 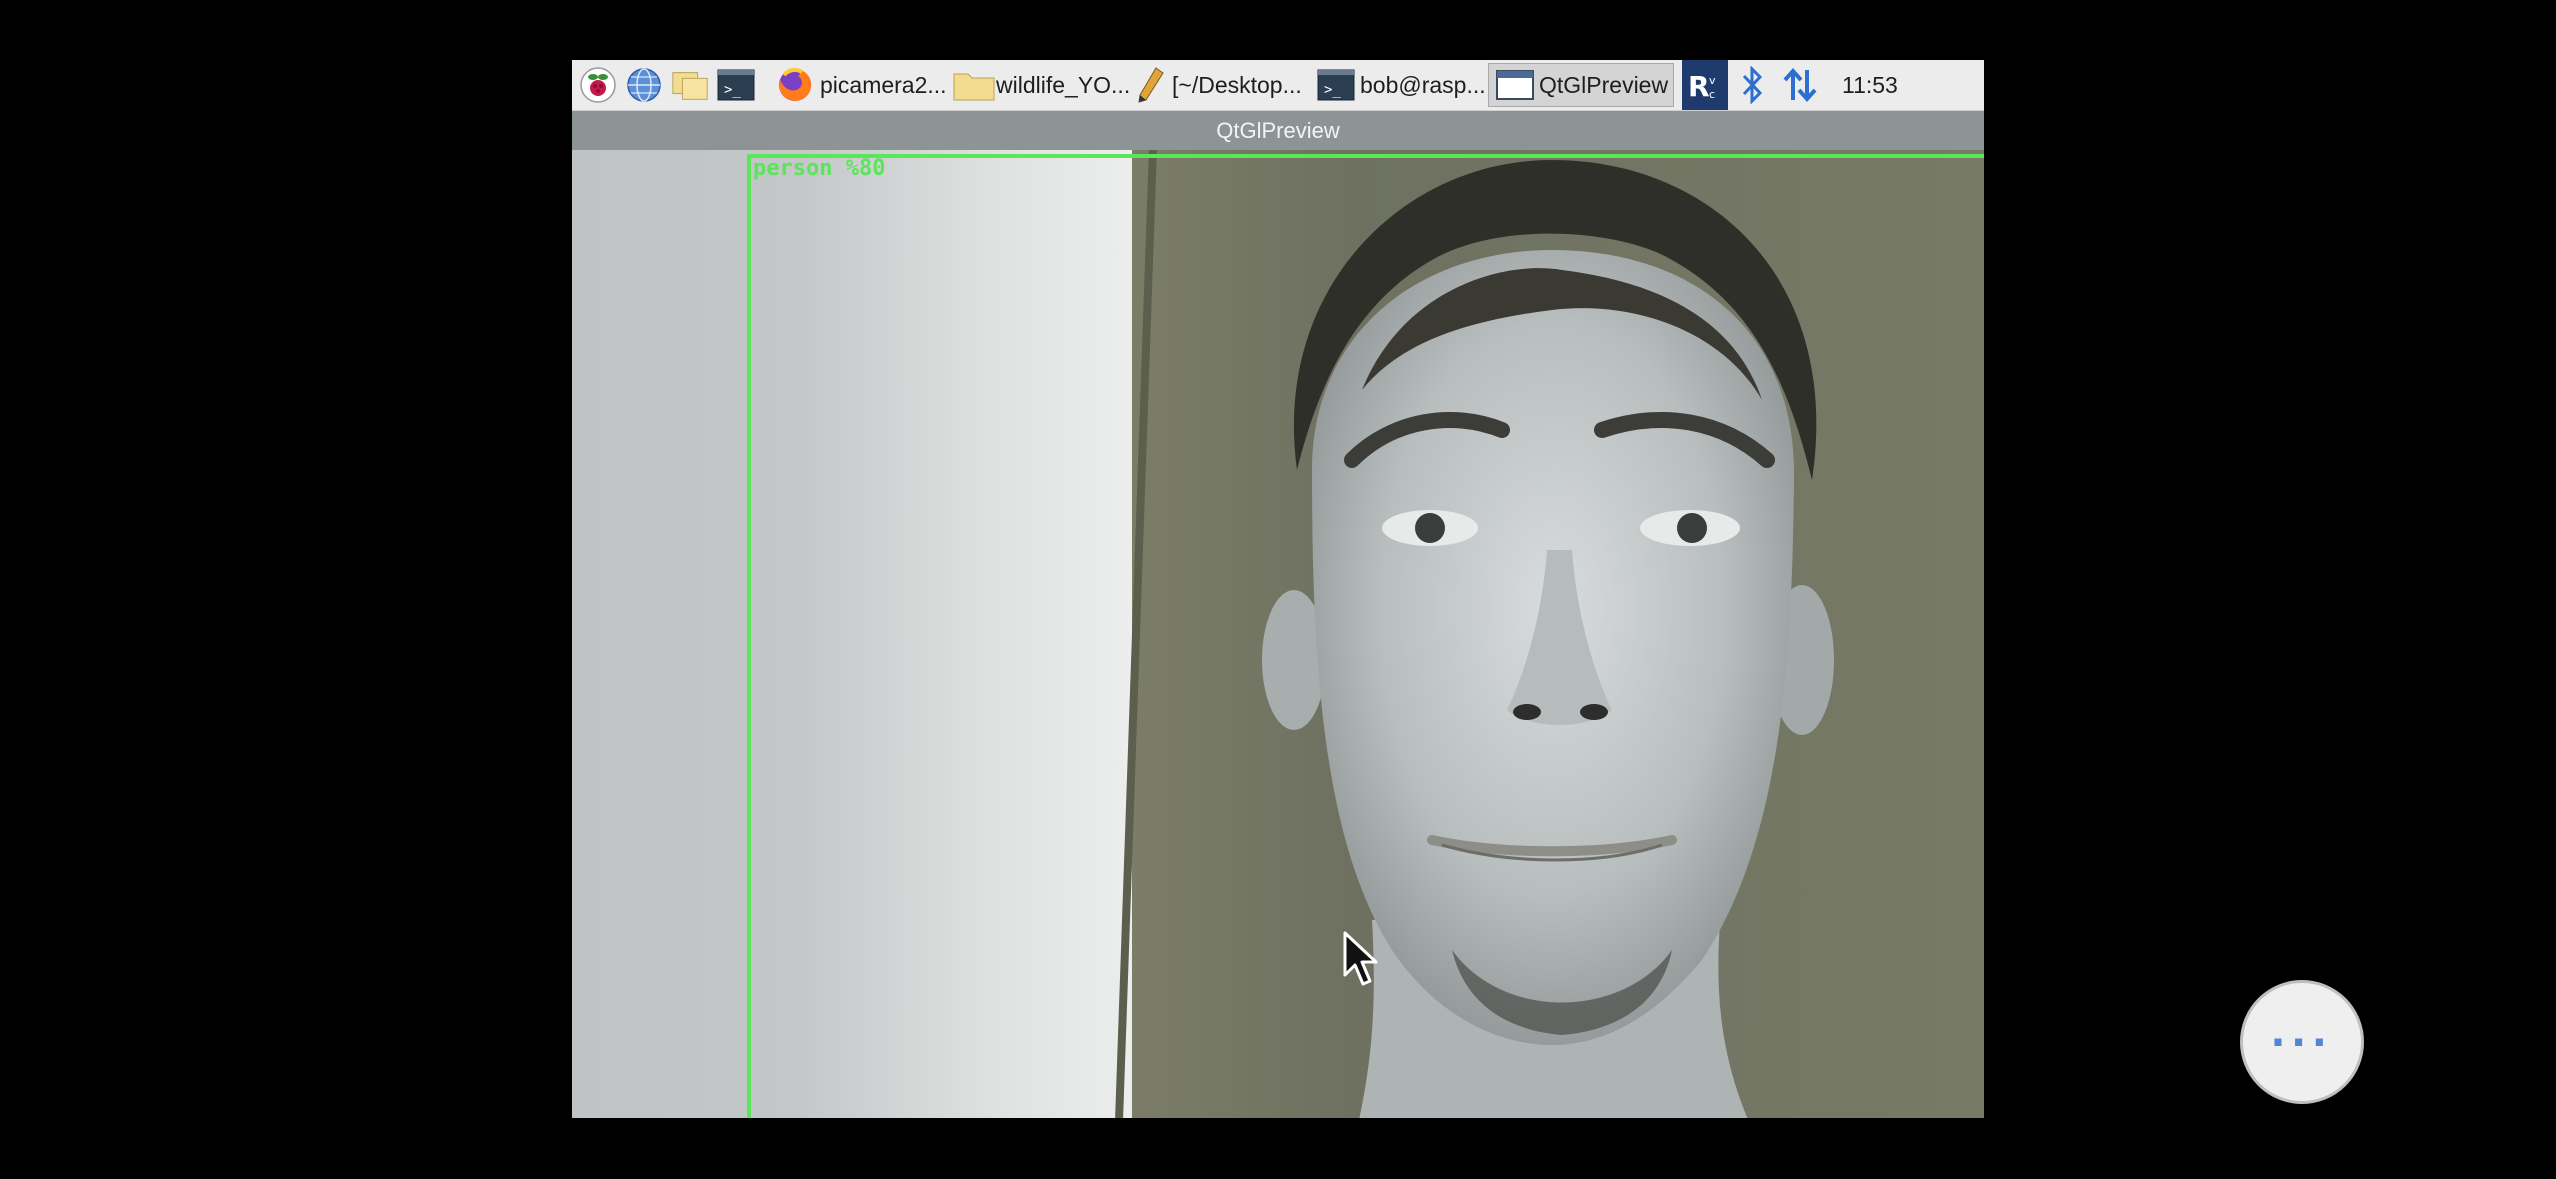 I want to click on network-arrows-icon, so click(x=1800, y=85).